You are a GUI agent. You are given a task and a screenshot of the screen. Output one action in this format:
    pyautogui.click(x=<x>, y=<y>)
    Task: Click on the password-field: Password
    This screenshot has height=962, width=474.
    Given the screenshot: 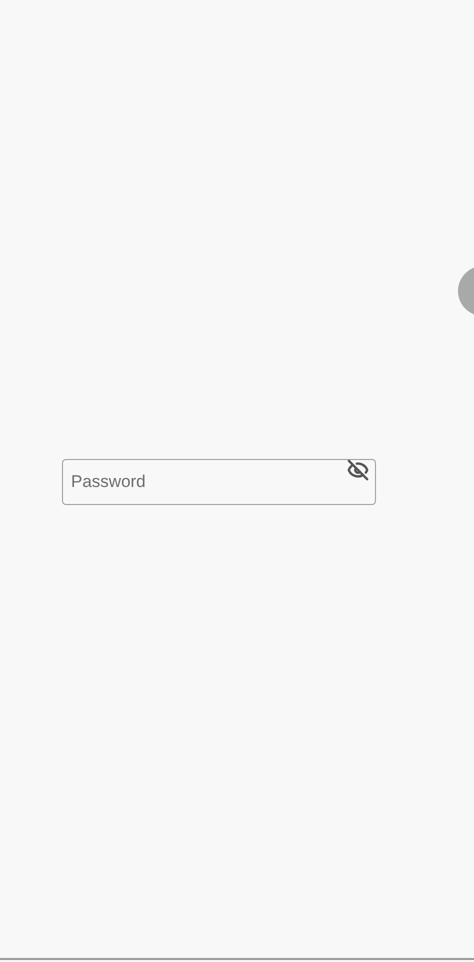 What is the action you would take?
    pyautogui.click(x=219, y=482)
    